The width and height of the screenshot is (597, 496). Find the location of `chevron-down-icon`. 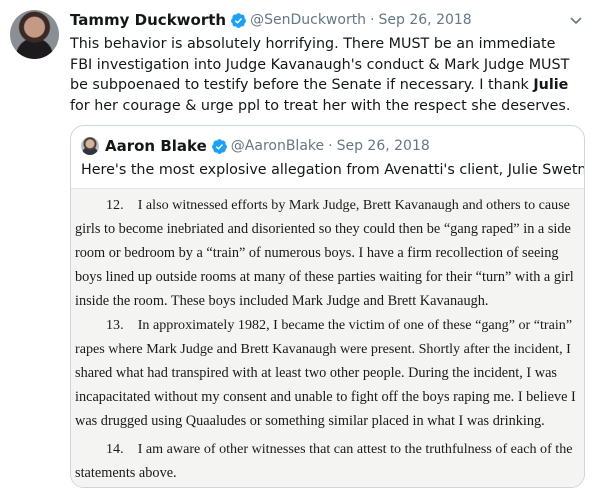

chevron-down-icon is located at coordinates (576, 19).